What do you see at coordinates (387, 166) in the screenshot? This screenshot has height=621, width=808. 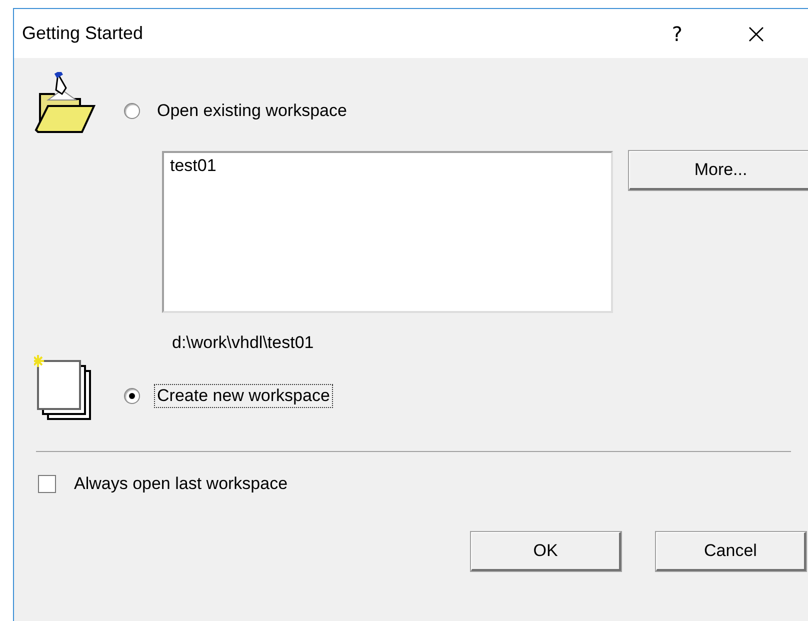 I see `list-item: test01` at bounding box center [387, 166].